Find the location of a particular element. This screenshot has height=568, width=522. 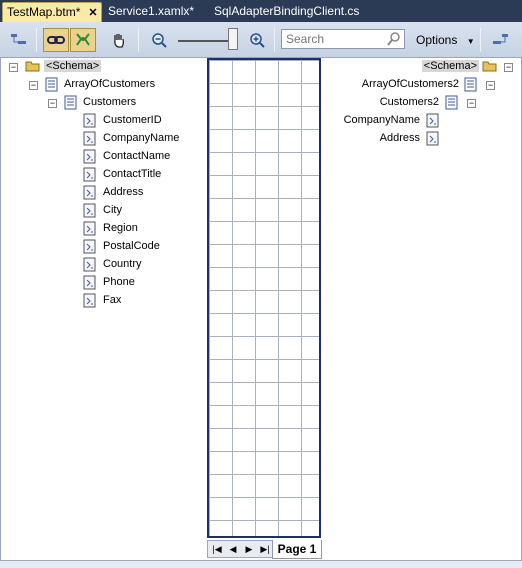

relevance-button is located at coordinates (83, 40).